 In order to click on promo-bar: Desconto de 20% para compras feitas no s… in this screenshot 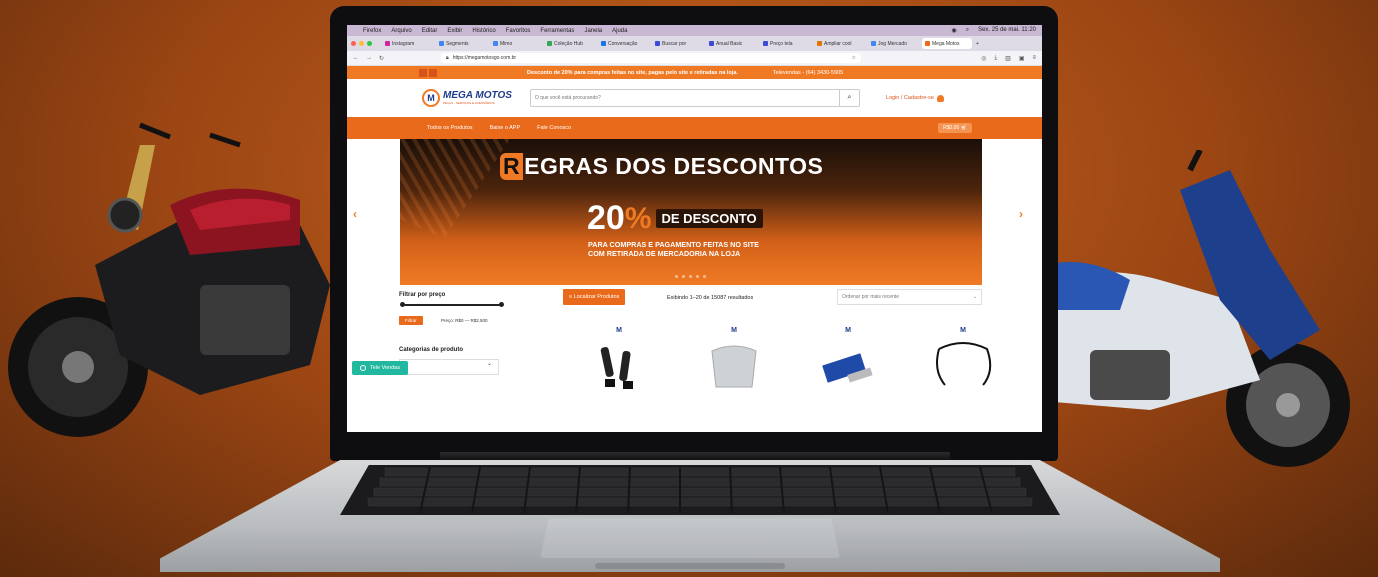, I will do `click(694, 72)`.